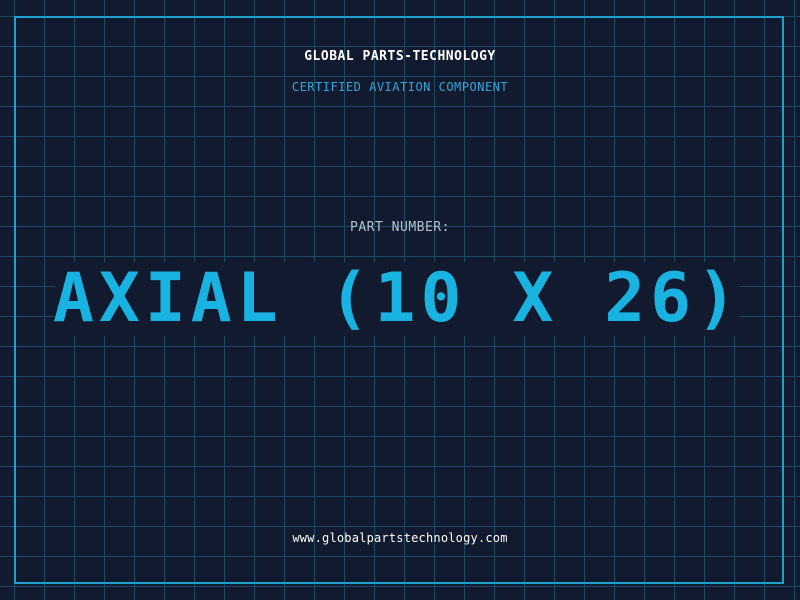 The height and width of the screenshot is (600, 800). I want to click on part-number-panel: AXIAL (10 X 26), so click(397, 298).